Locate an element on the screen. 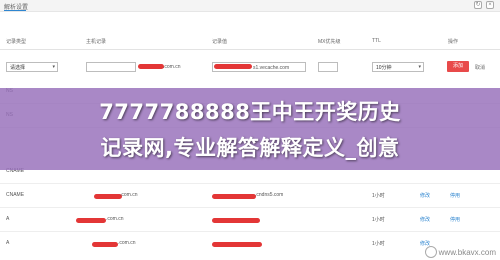 The width and height of the screenshot is (500, 260). row-value: .cndns5.com is located at coordinates (269, 195).